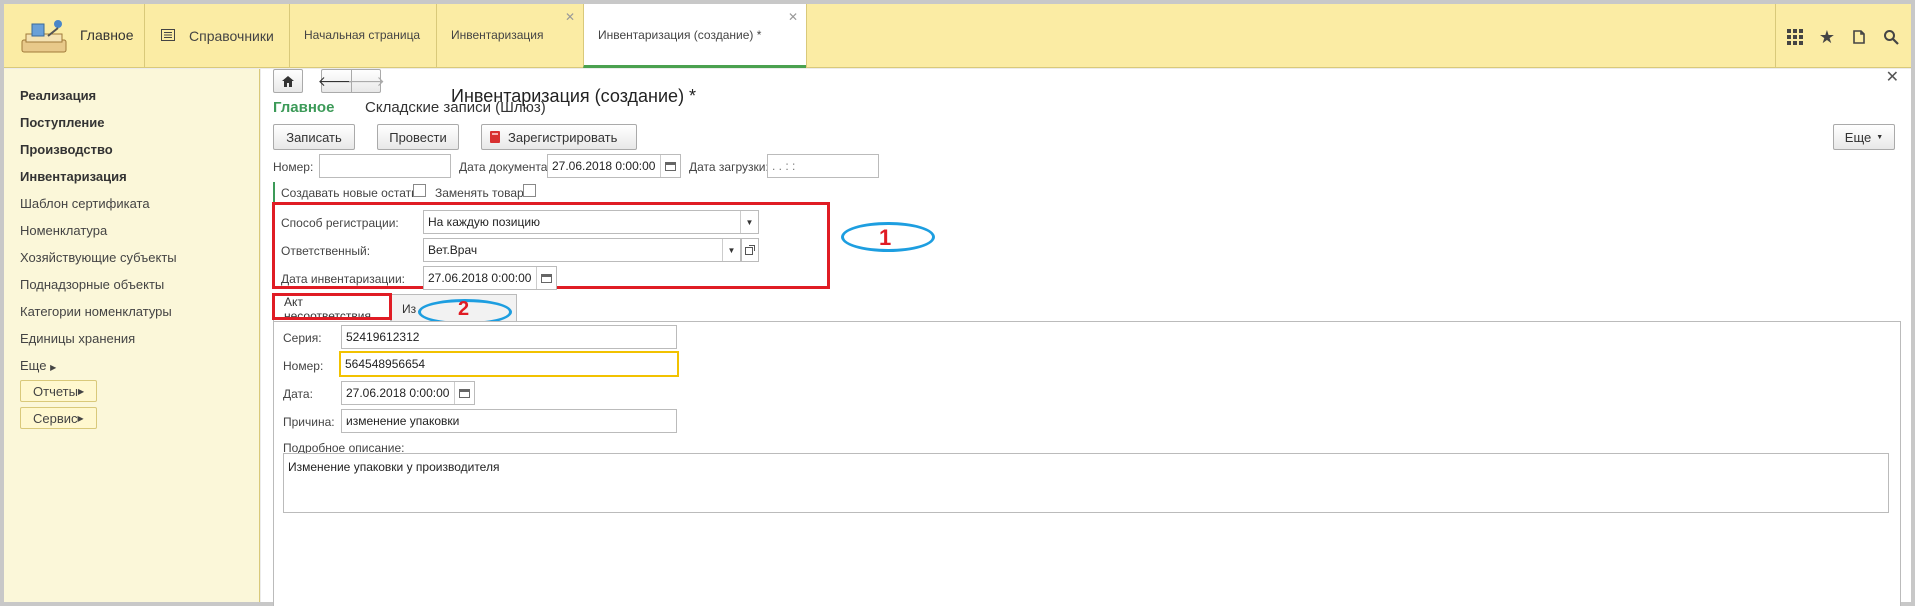  I want to click on tab-home-page: Начальная страница, so click(362, 36).